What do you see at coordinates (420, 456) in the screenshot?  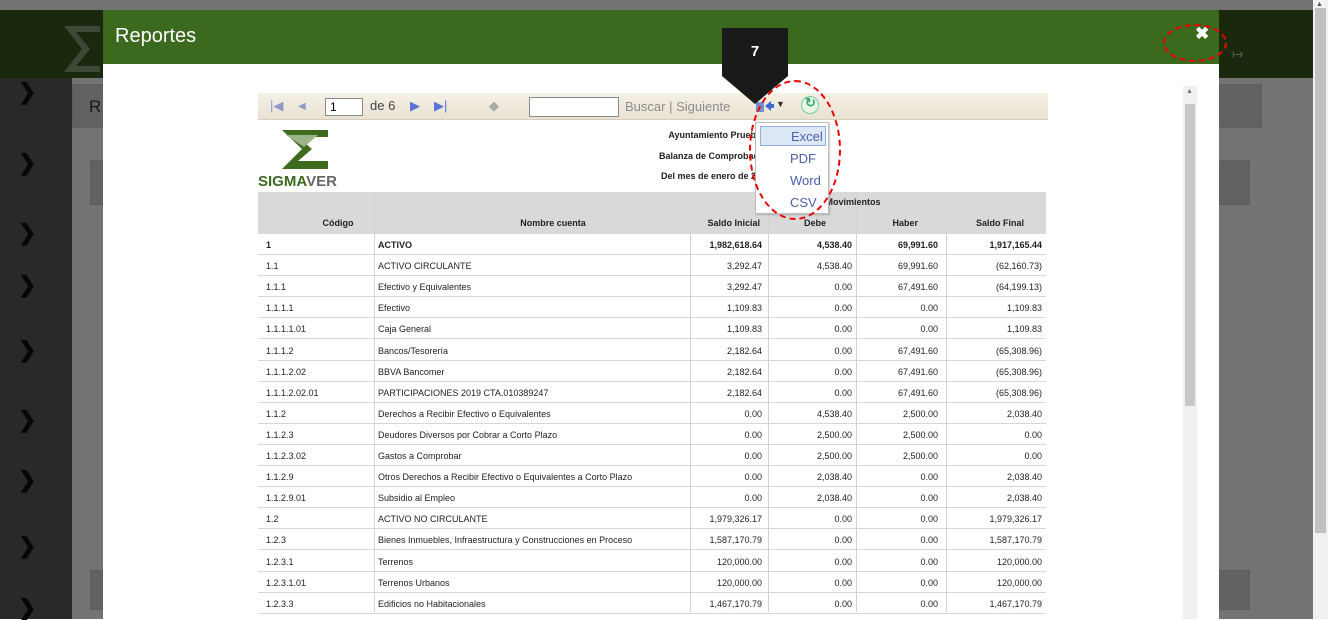 I see `table-cell: Gastos a Comprobar` at bounding box center [420, 456].